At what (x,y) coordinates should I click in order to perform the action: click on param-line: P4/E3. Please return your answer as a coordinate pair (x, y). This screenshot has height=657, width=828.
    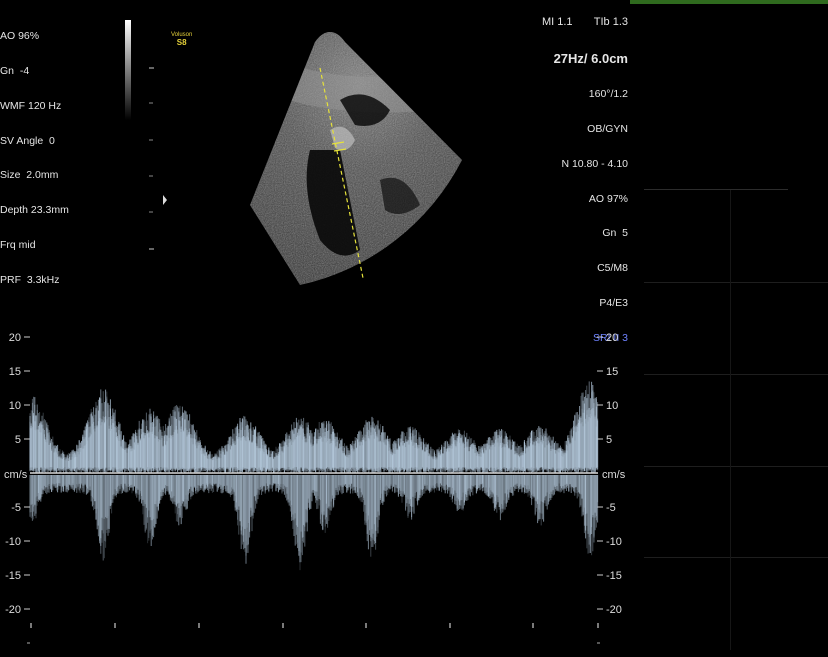
    Looking at the image, I should click on (613, 302).